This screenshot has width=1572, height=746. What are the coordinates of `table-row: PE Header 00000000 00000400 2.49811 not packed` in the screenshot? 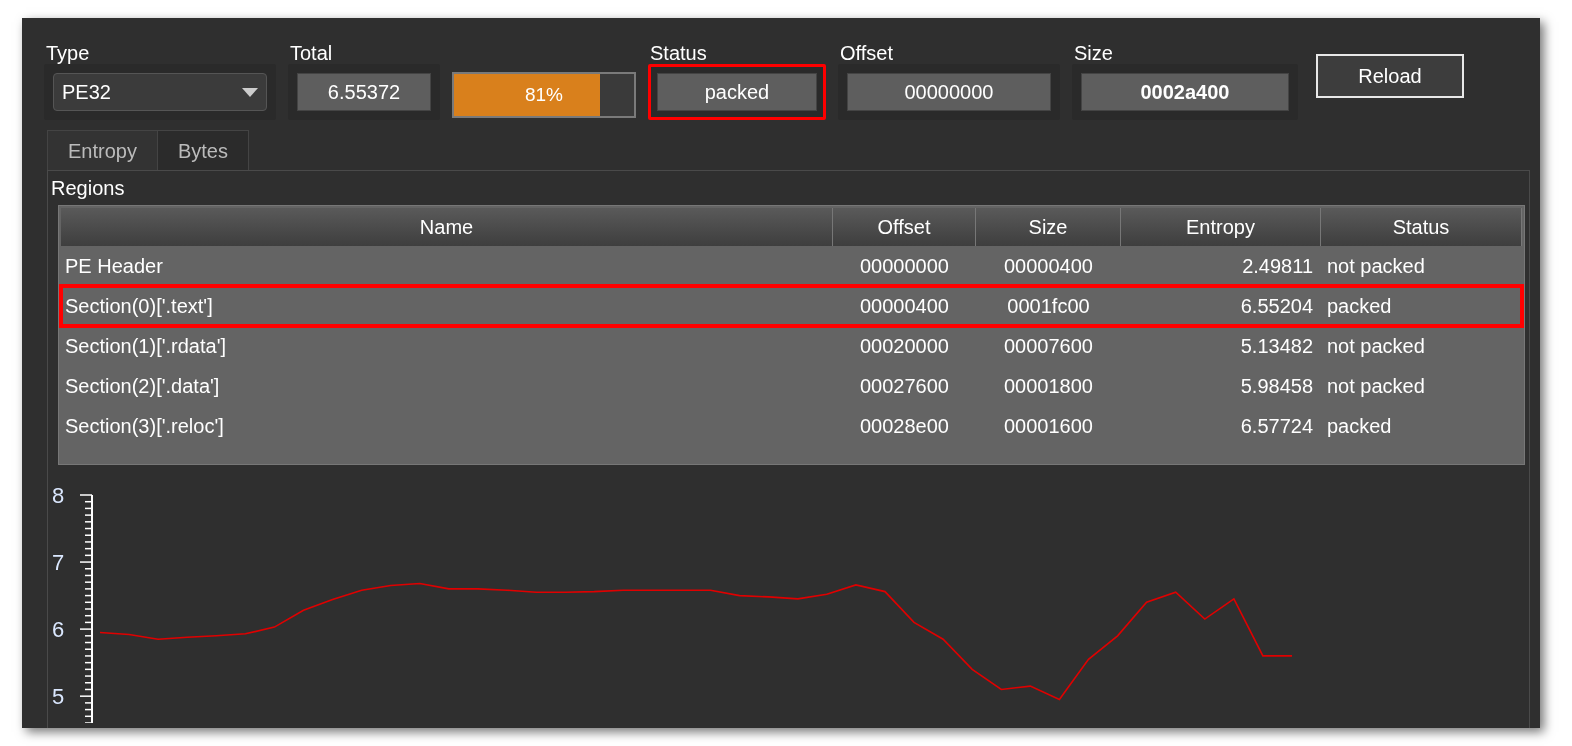 It's located at (791, 266).